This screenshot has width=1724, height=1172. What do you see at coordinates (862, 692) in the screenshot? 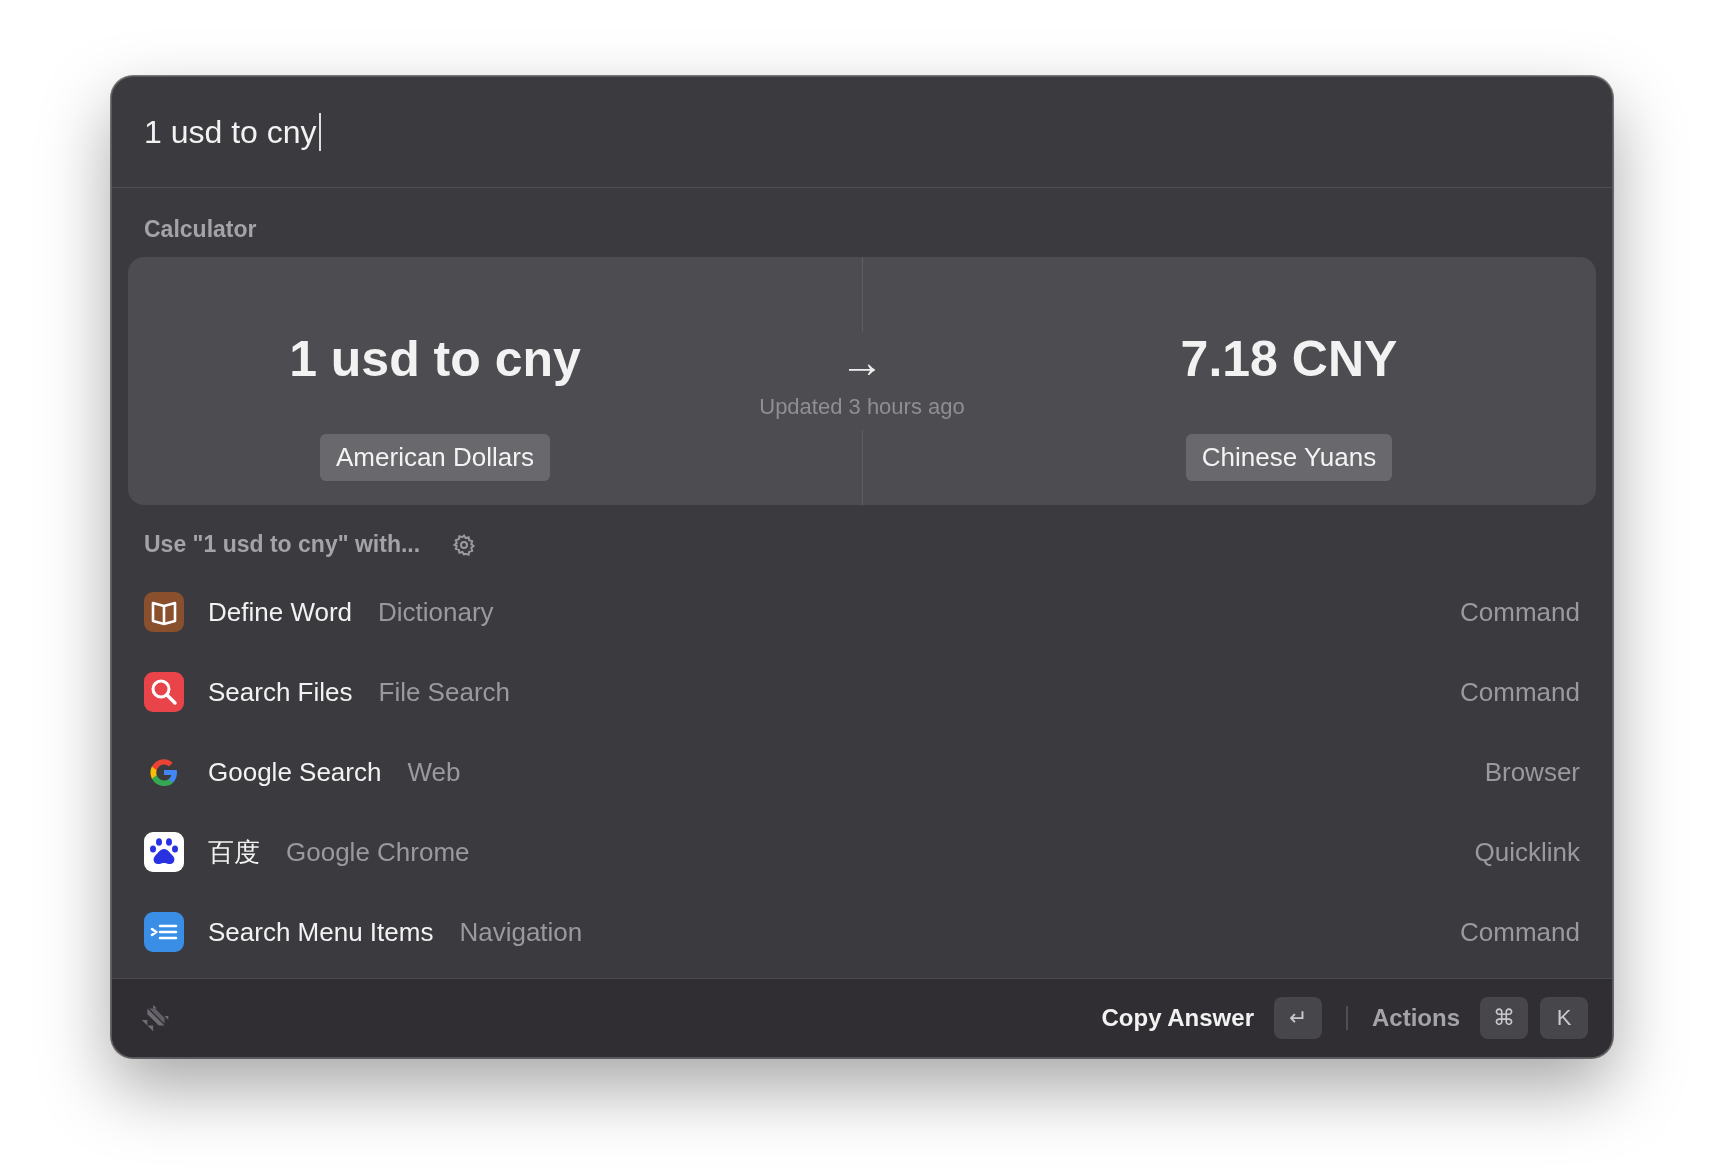
I see `result-item: Search Files File Search Command` at bounding box center [862, 692].